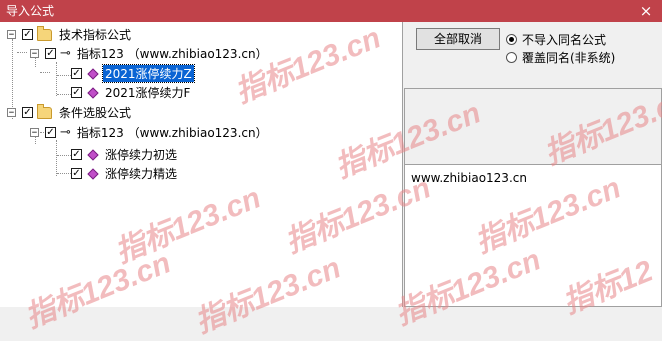 The image size is (662, 341). I want to click on tree-node-fine-select: ✓ 涨停续力精选, so click(125, 173).